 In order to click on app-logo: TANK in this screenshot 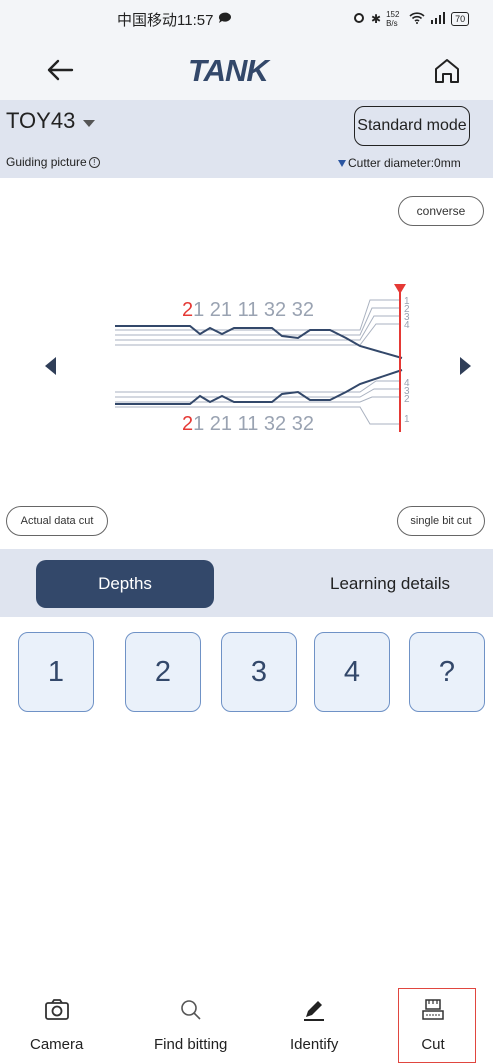, I will do `click(228, 70)`.